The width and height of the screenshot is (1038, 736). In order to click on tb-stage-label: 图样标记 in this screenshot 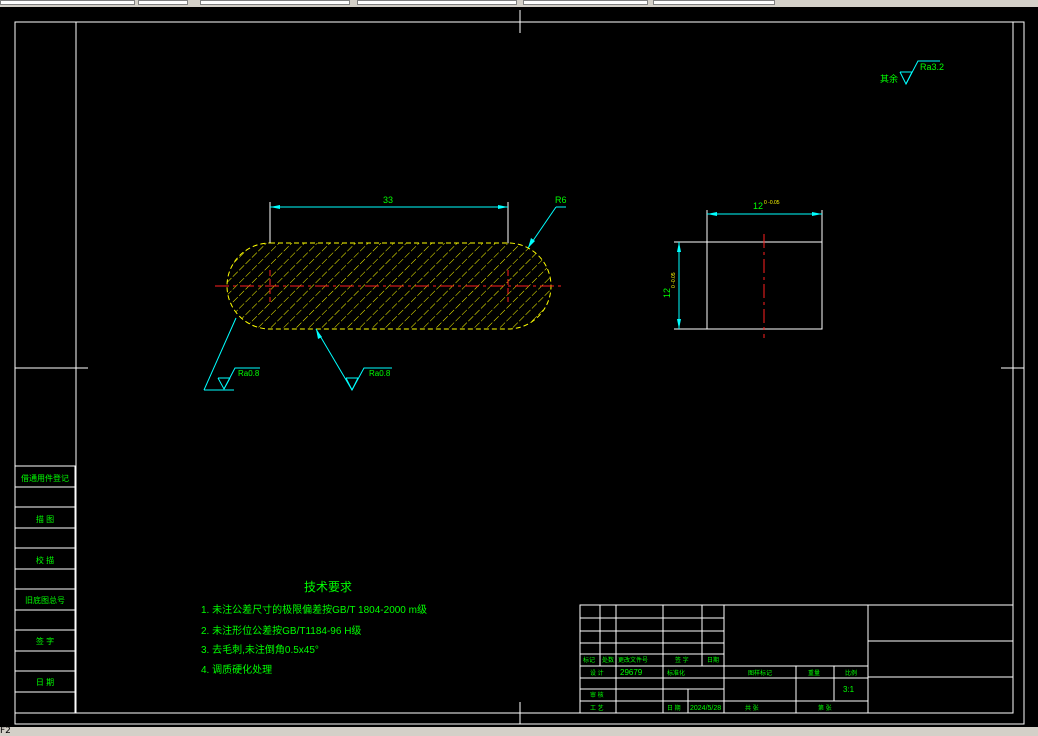, I will do `click(760, 673)`.